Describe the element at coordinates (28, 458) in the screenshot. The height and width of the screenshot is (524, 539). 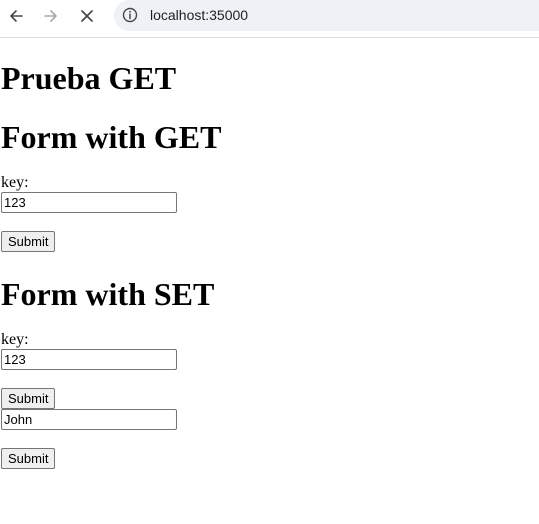
I see `set-value-submit-button: Submit` at that location.